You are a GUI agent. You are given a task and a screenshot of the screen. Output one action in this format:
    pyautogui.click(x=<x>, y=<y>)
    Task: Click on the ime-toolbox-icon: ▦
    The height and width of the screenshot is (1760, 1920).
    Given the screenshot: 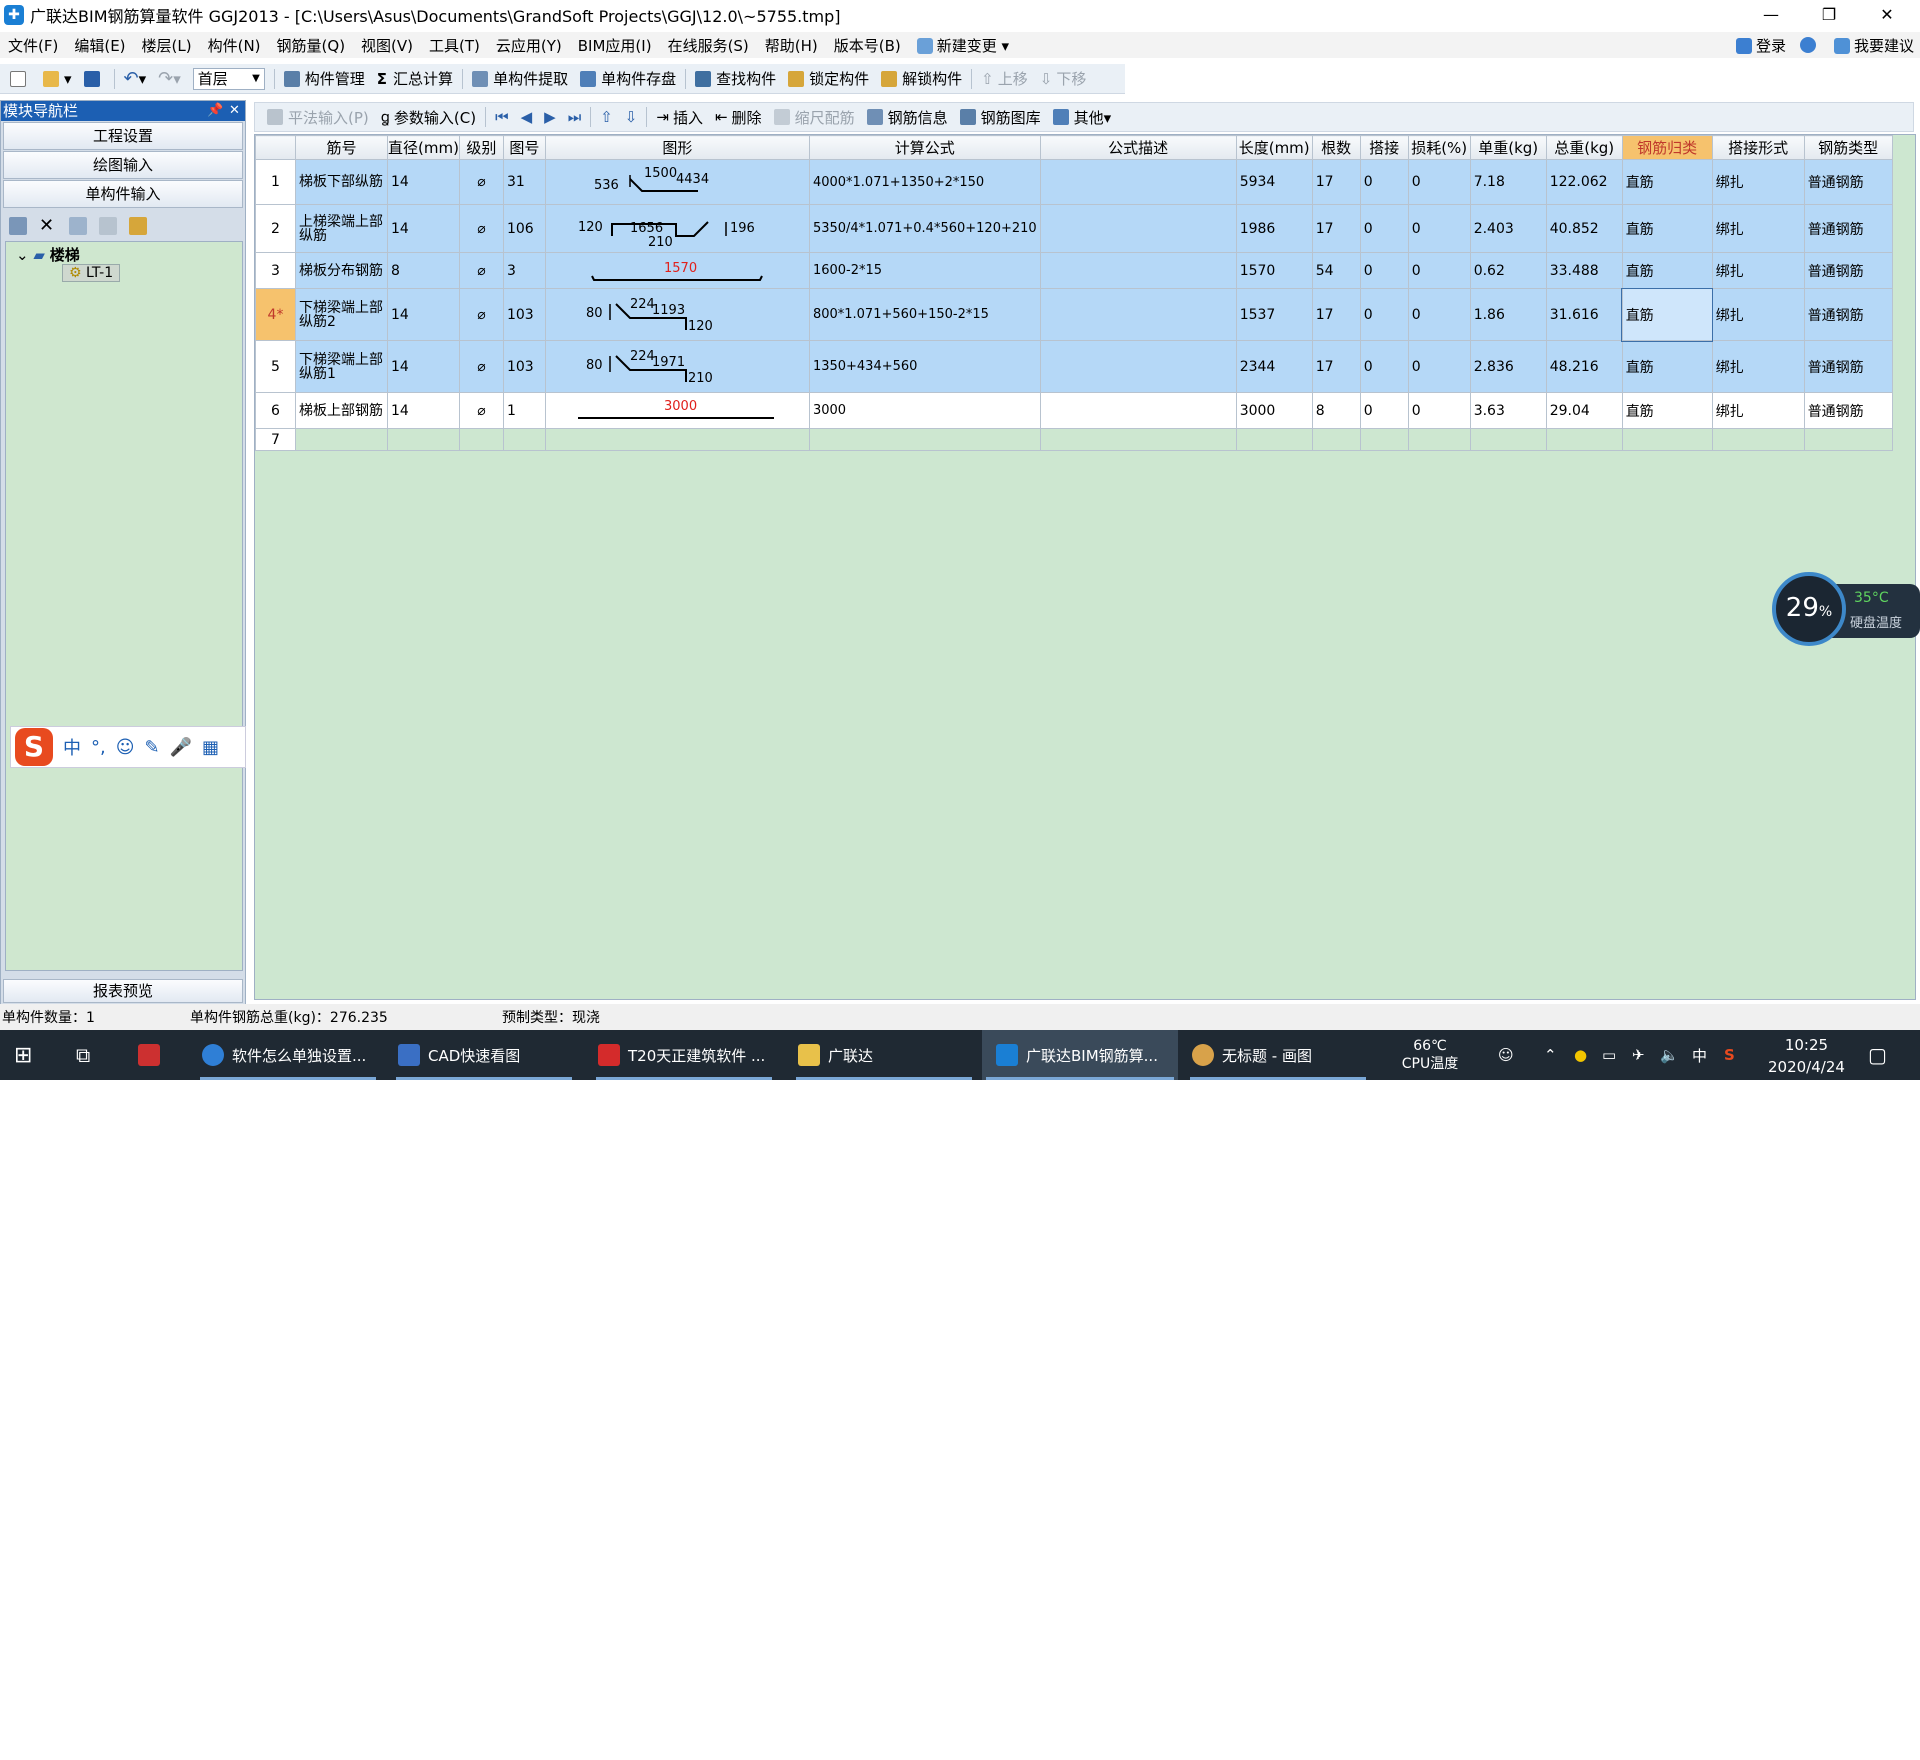 What is the action you would take?
    pyautogui.click(x=210, y=747)
    